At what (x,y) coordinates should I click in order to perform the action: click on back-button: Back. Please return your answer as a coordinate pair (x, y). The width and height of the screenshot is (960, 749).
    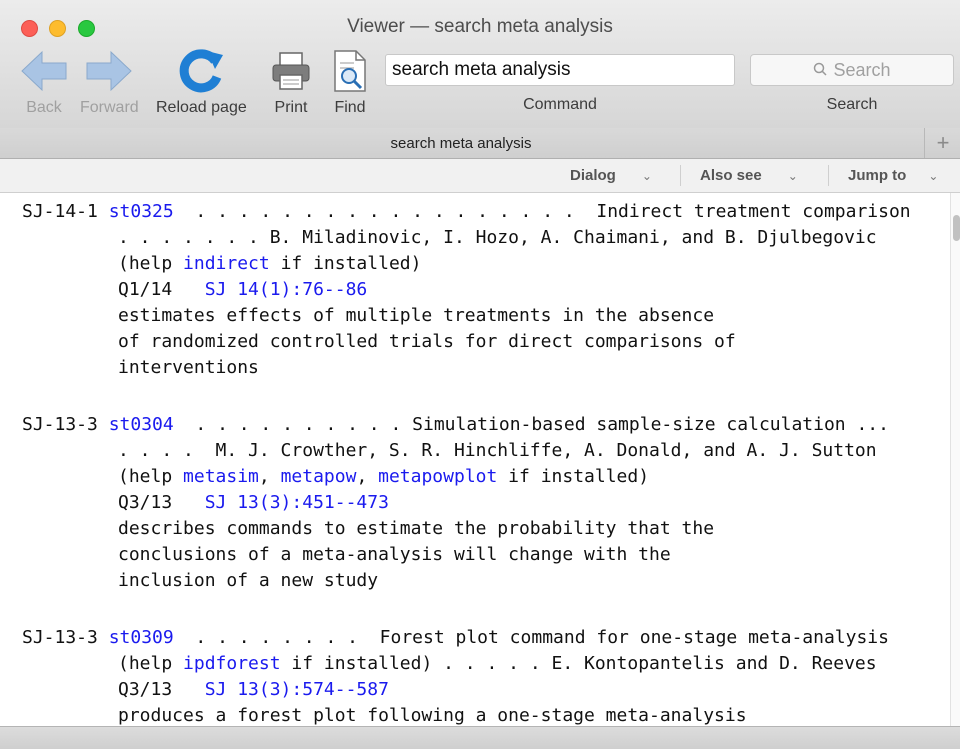
    Looking at the image, I should click on (44, 81).